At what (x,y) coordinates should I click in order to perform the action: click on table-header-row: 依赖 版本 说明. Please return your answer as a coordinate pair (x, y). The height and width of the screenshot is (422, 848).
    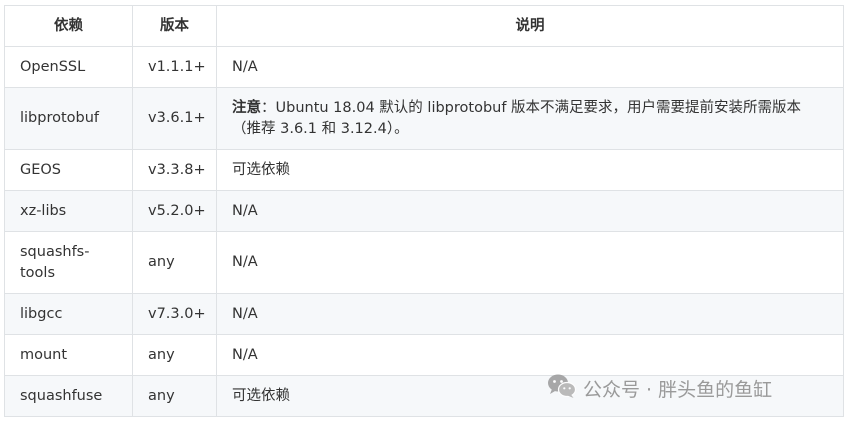
    Looking at the image, I should click on (424, 26).